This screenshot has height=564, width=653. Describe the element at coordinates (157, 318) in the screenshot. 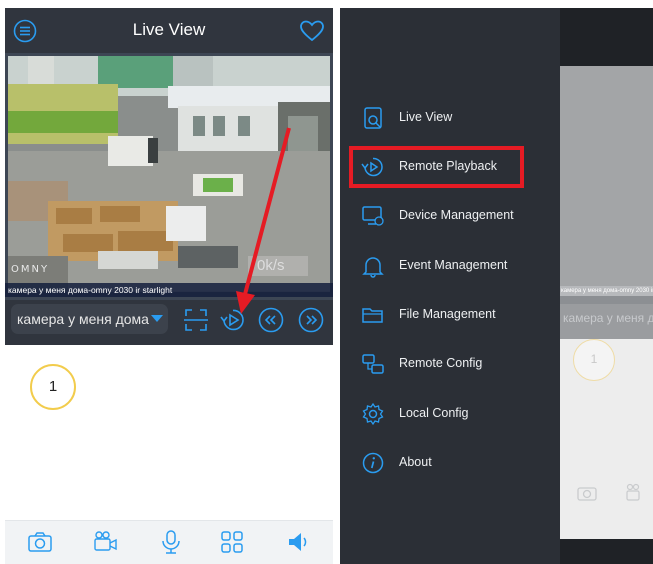

I see `chevron-down-icon` at that location.